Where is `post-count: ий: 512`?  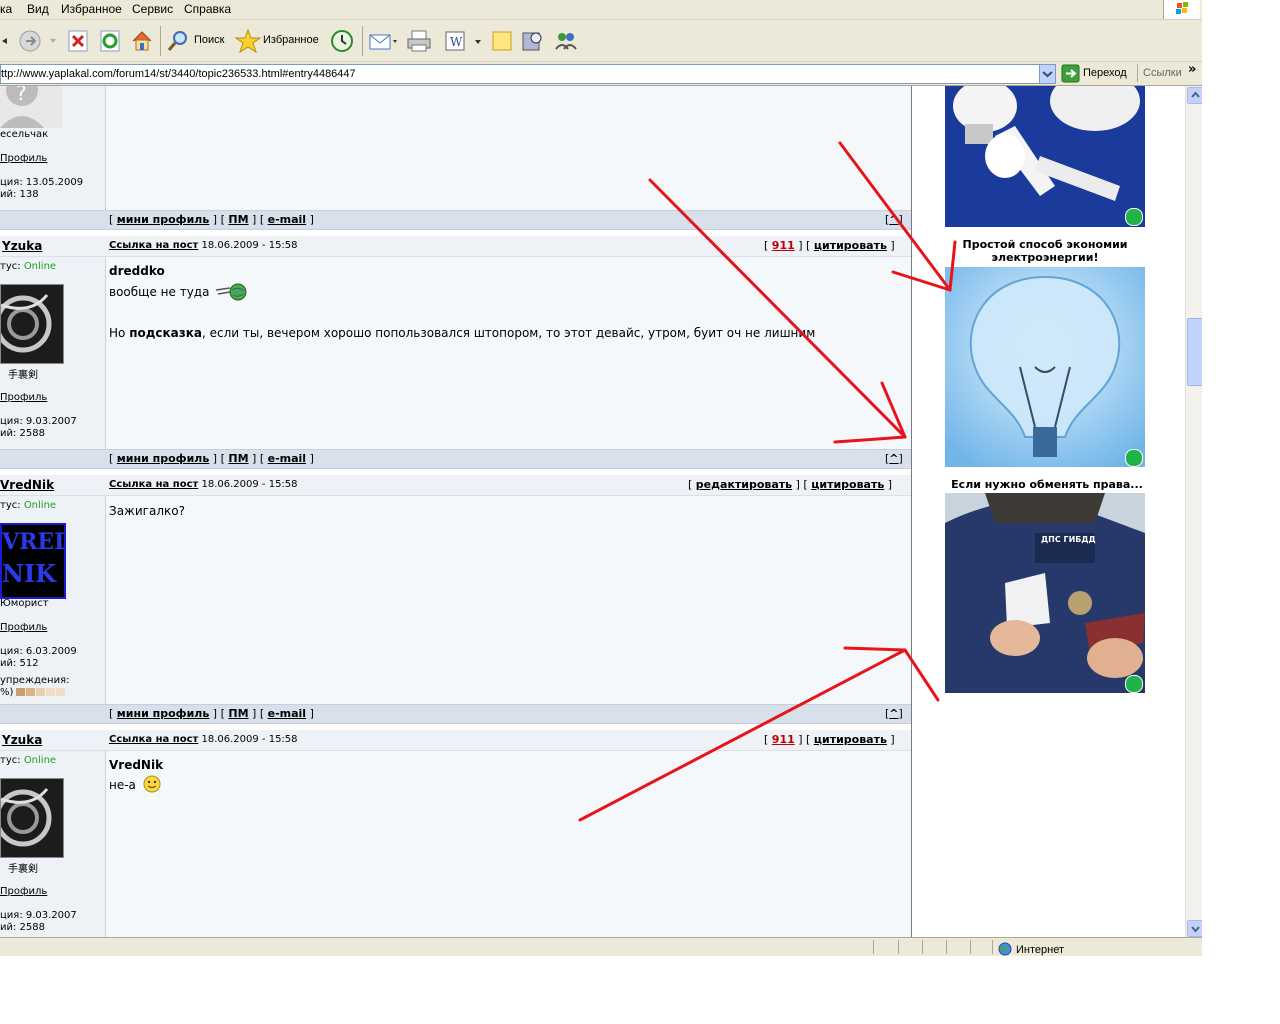
post-count: ий: 512 is located at coordinates (19, 663).